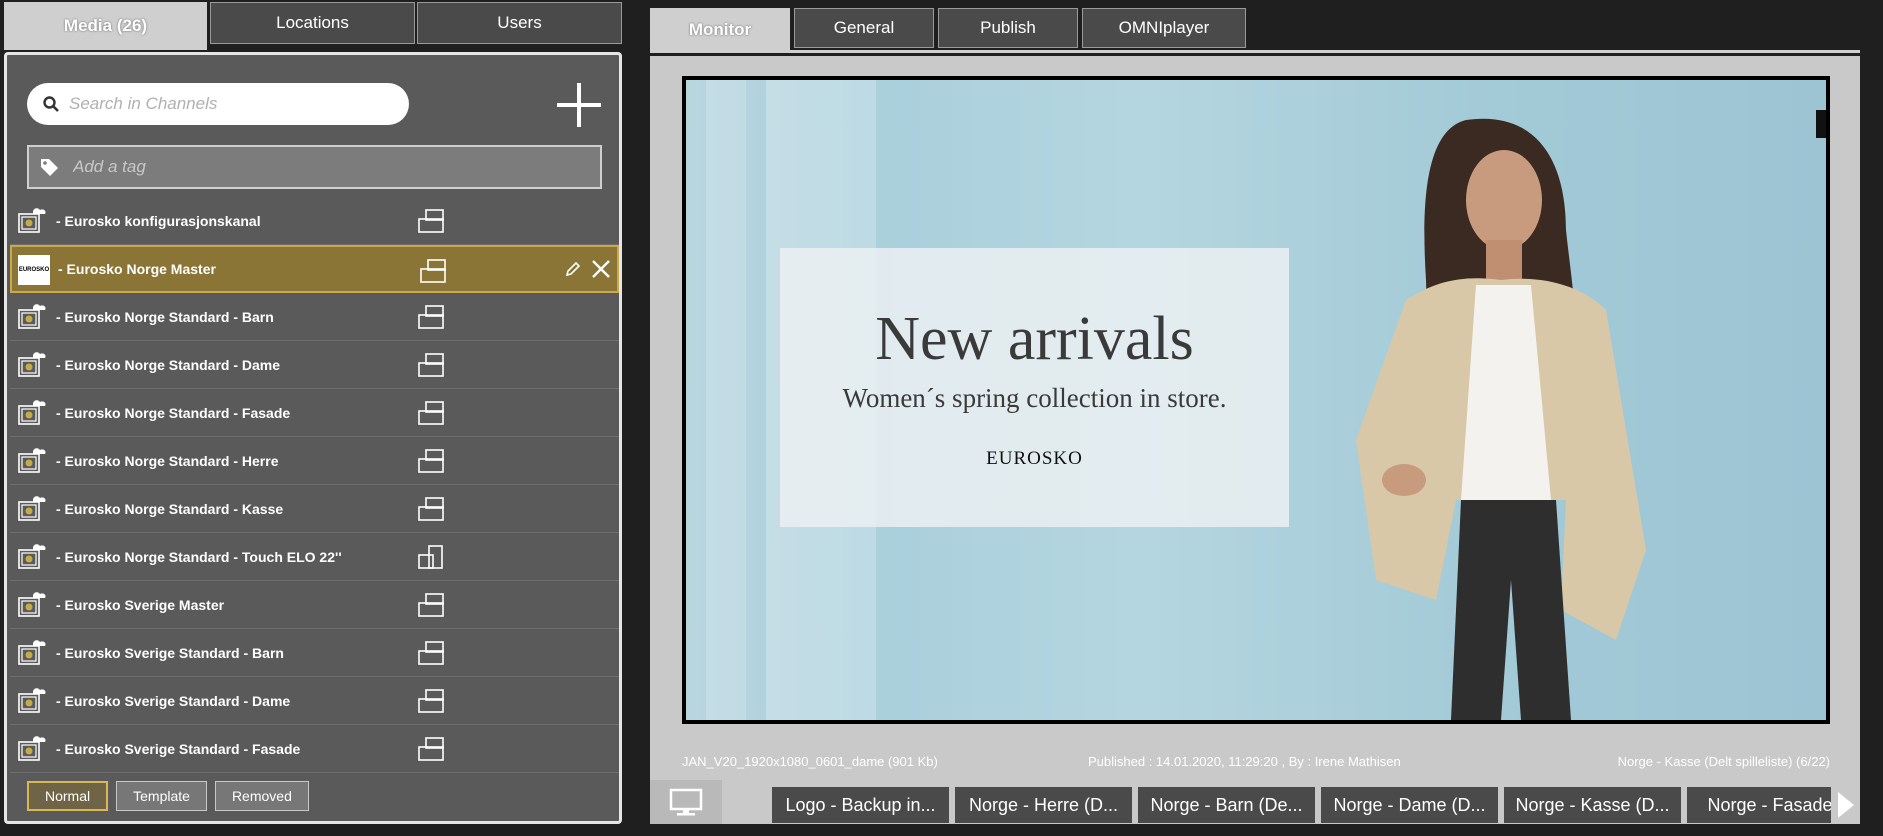  I want to click on light-streak, so click(726, 400).